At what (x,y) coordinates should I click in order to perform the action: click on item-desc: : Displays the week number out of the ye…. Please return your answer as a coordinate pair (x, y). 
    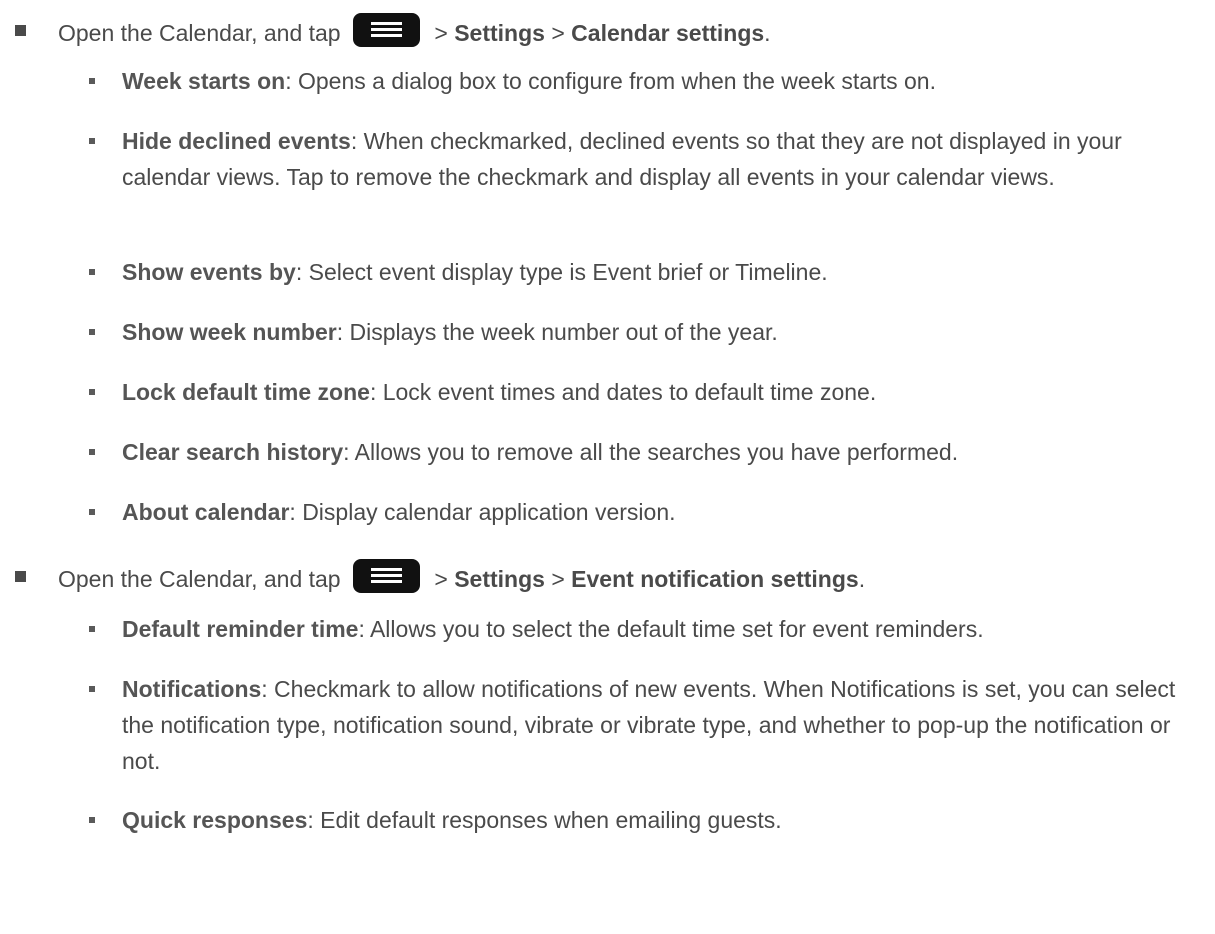
    Looking at the image, I should click on (557, 332).